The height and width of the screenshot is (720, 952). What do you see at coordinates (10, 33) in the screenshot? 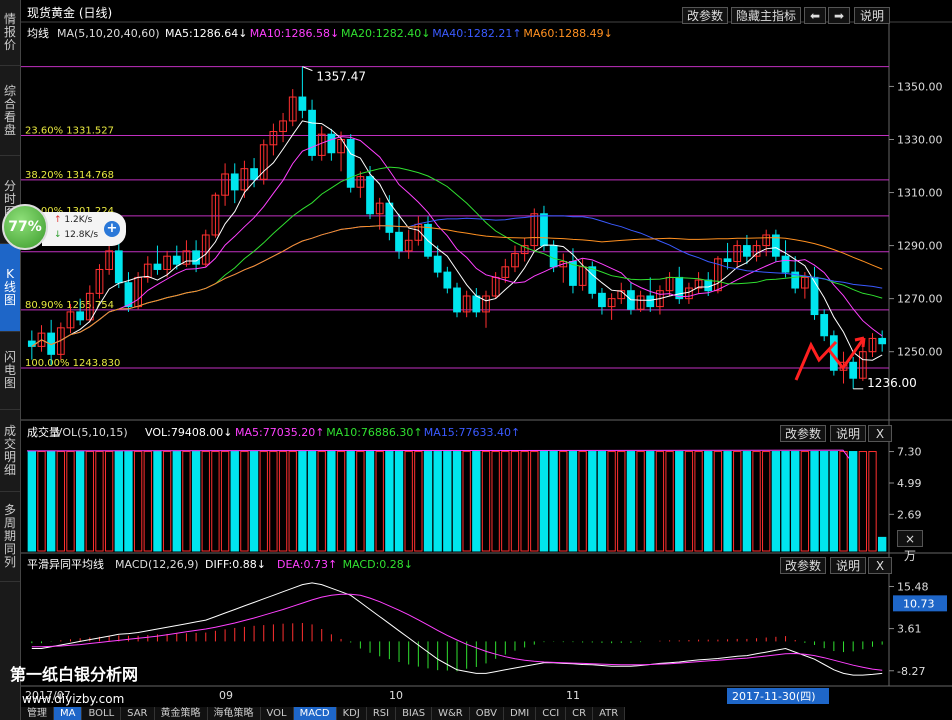
I see `sidebar-tab-0: 情报价` at bounding box center [10, 33].